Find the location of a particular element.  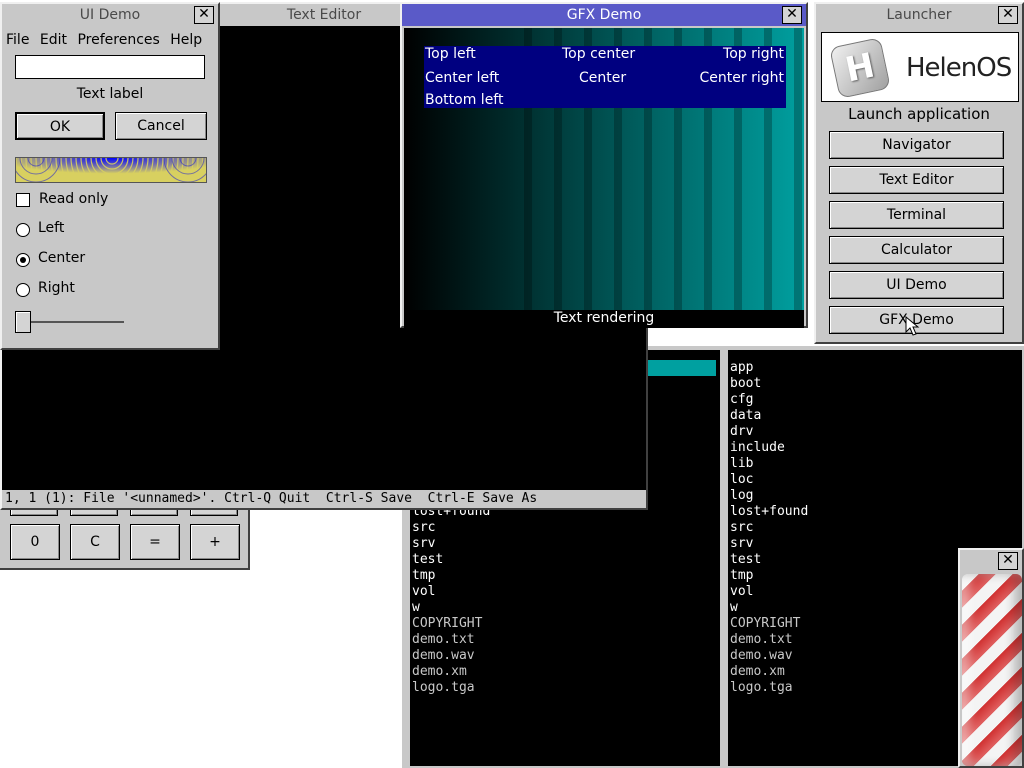

launch-navigator-button: Navigator is located at coordinates (916, 145).